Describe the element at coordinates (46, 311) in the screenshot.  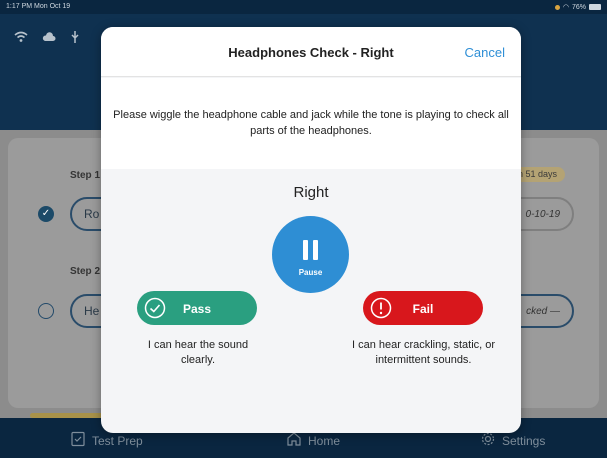
I see `step2-empty-circle-icon` at that location.